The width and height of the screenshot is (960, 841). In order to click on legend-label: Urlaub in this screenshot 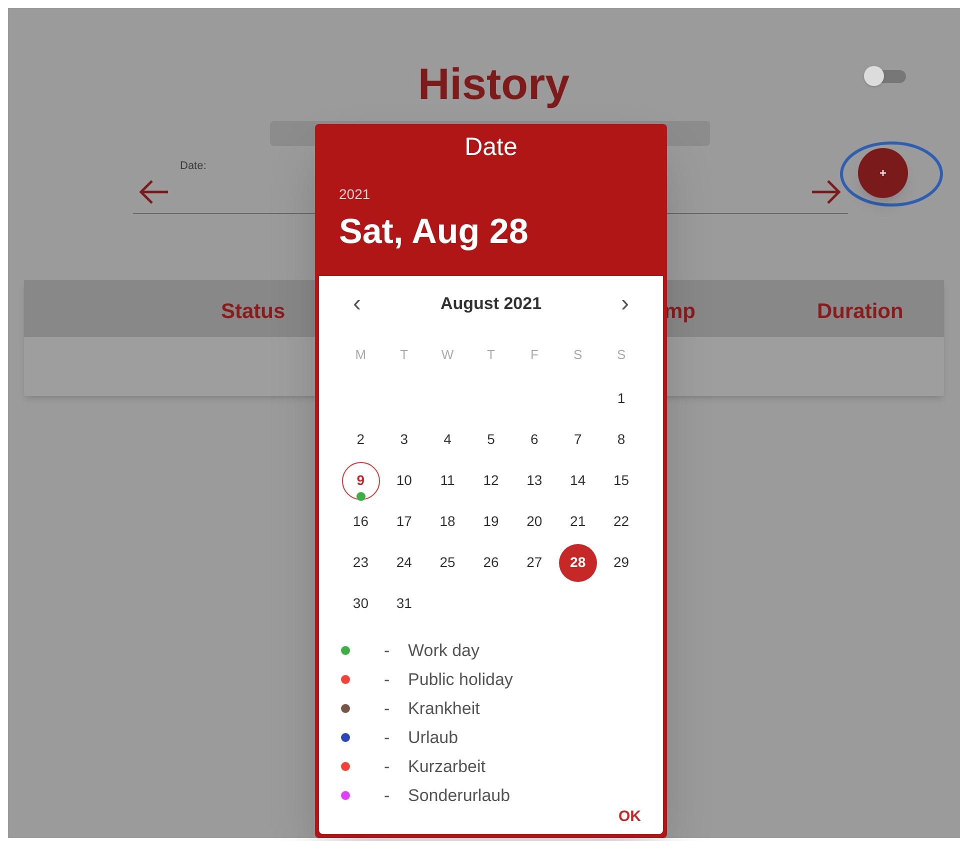, I will do `click(433, 737)`.